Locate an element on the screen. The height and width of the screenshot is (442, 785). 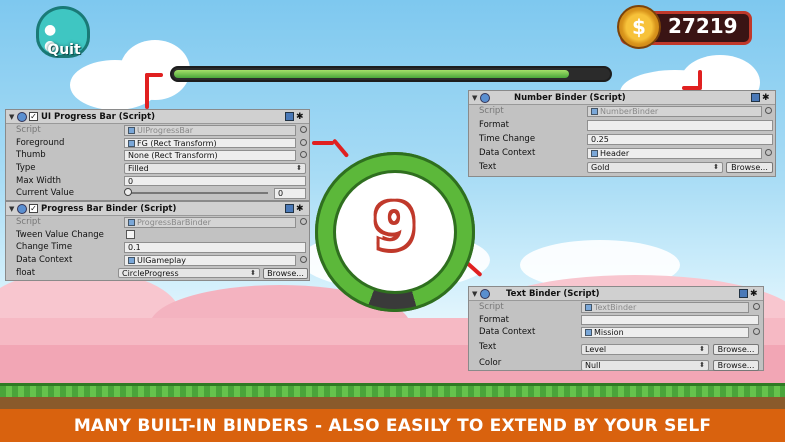
field-row: Script NumberBinder is located at coordinates (622, 112).